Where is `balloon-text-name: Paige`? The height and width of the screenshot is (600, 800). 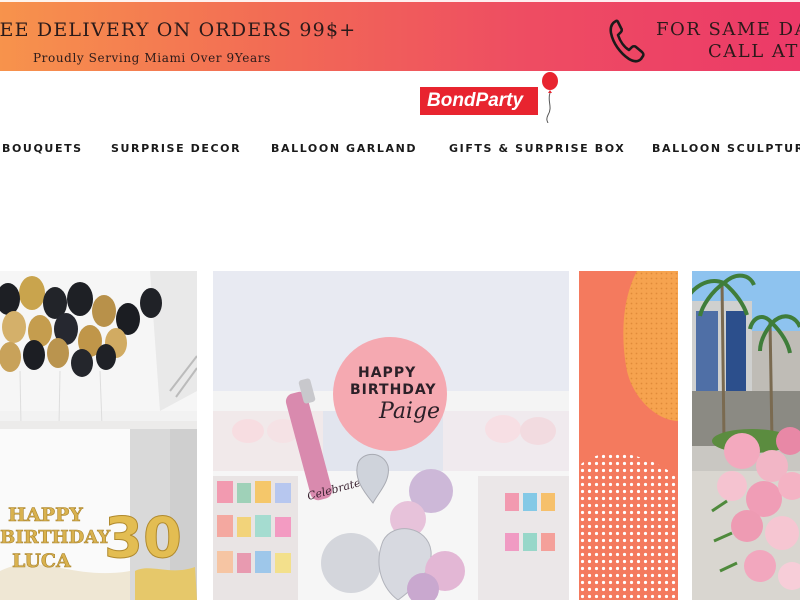
balloon-text-name: Paige is located at coordinates (409, 411).